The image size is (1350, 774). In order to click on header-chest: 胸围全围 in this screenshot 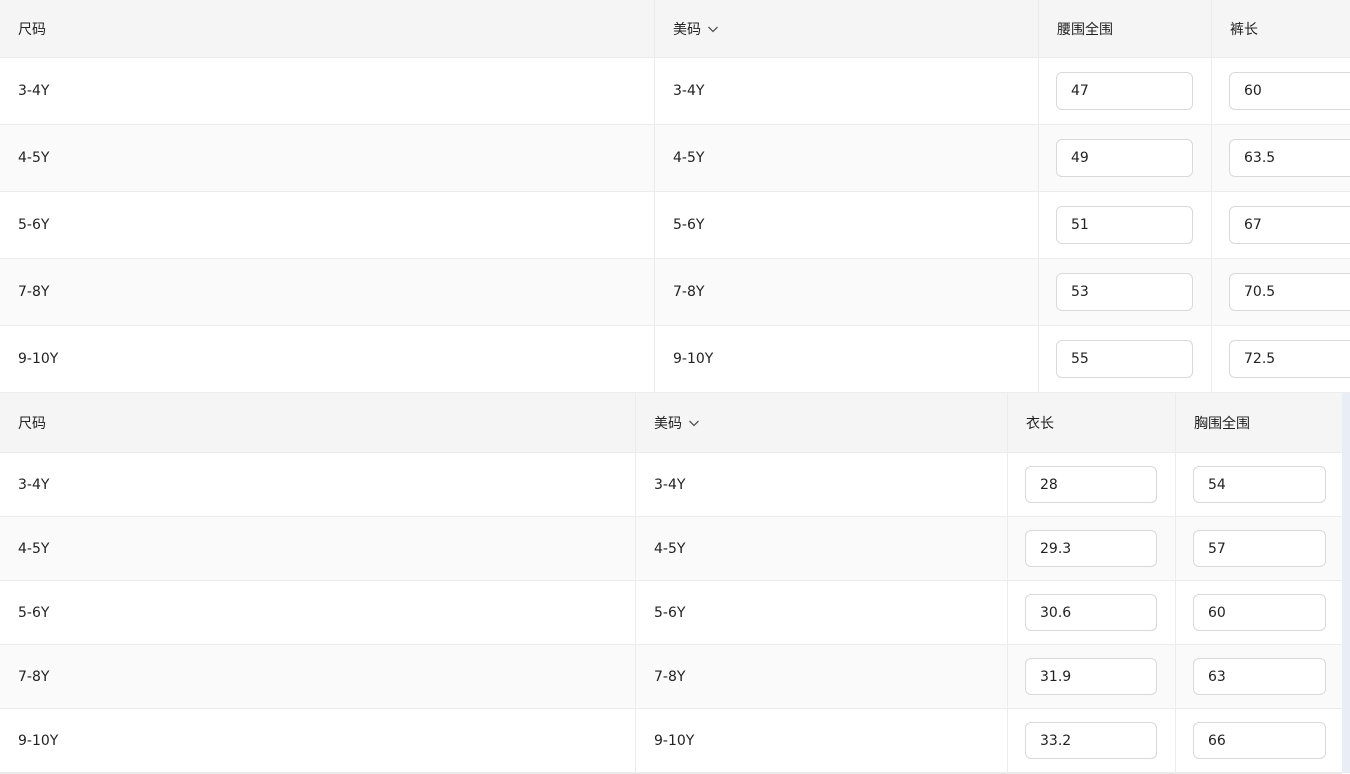, I will do `click(1258, 422)`.